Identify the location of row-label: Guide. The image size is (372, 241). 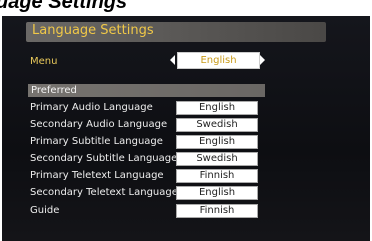
(45, 210).